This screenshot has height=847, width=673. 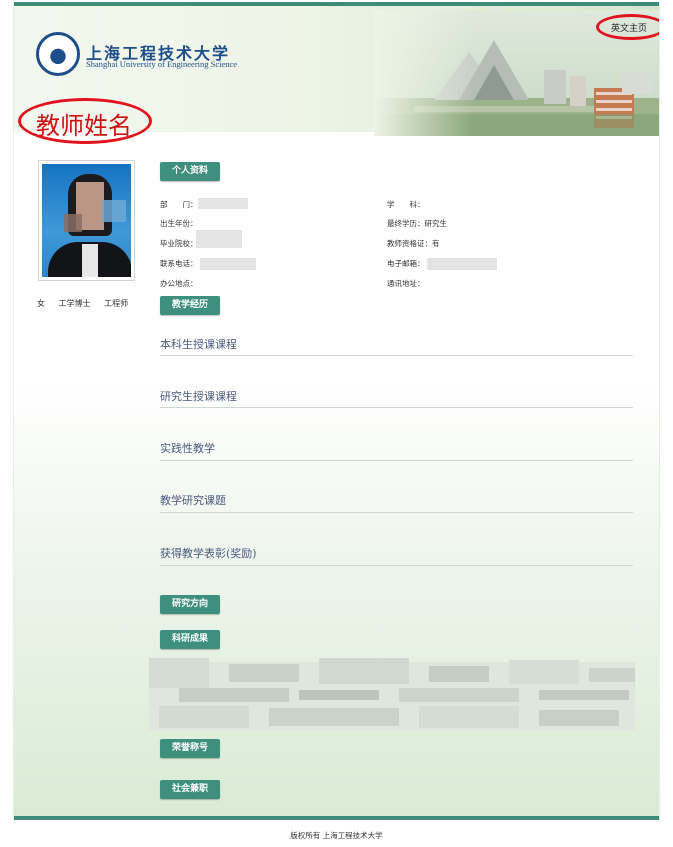 I want to click on teacher-tags: 女 工学博士 工程师, so click(x=88, y=303).